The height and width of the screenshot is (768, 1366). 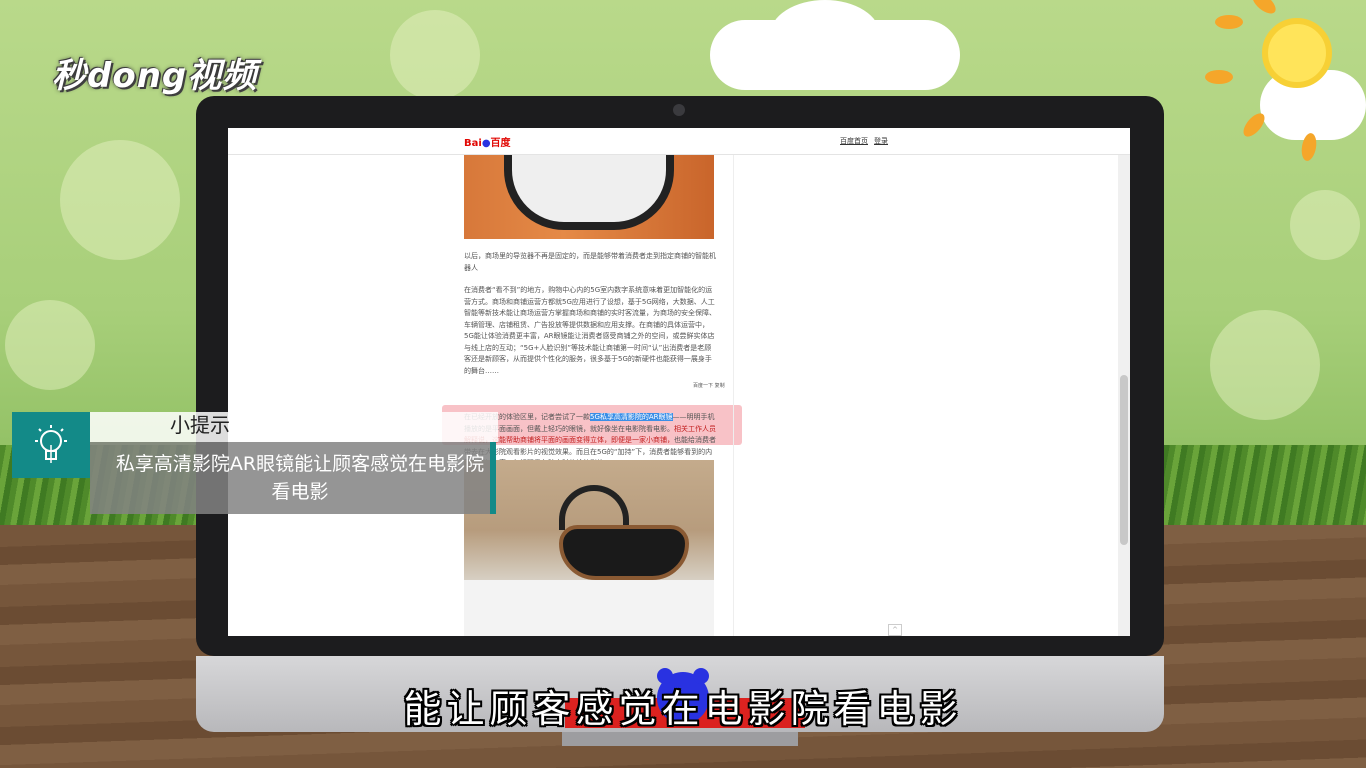 What do you see at coordinates (51, 445) in the screenshot?
I see `lightbulb-icon` at bounding box center [51, 445].